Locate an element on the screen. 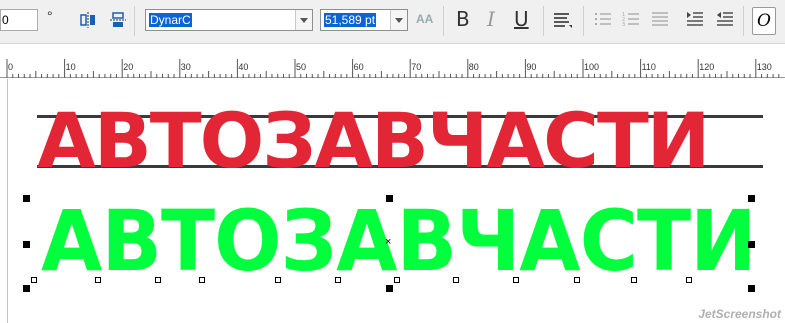 Image resolution: width=785 pixels, height=323 pixels. ruler-label: 130 is located at coordinates (764, 67).